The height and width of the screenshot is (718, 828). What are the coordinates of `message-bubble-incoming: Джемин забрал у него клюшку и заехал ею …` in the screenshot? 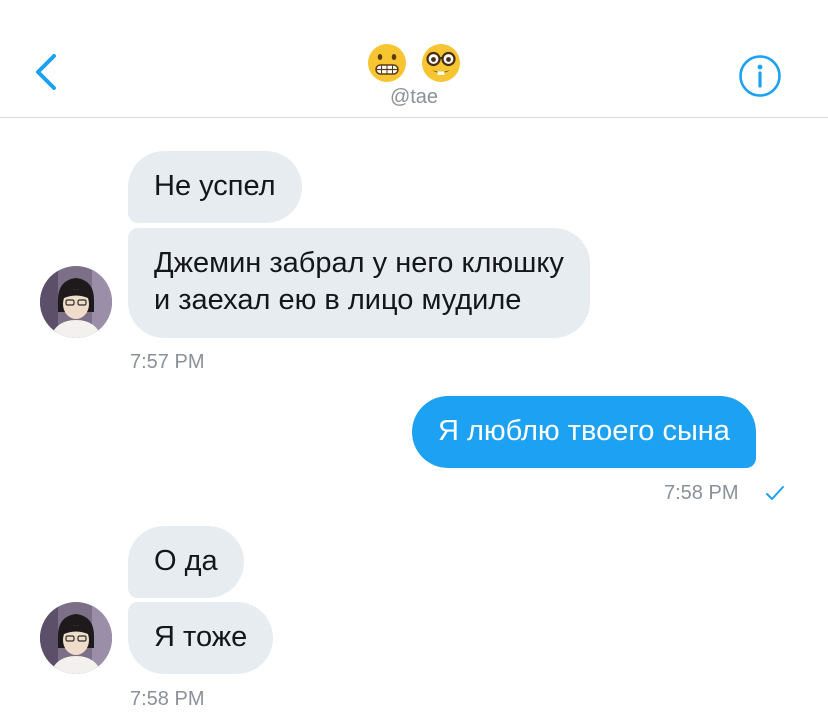 It's located at (359, 283).